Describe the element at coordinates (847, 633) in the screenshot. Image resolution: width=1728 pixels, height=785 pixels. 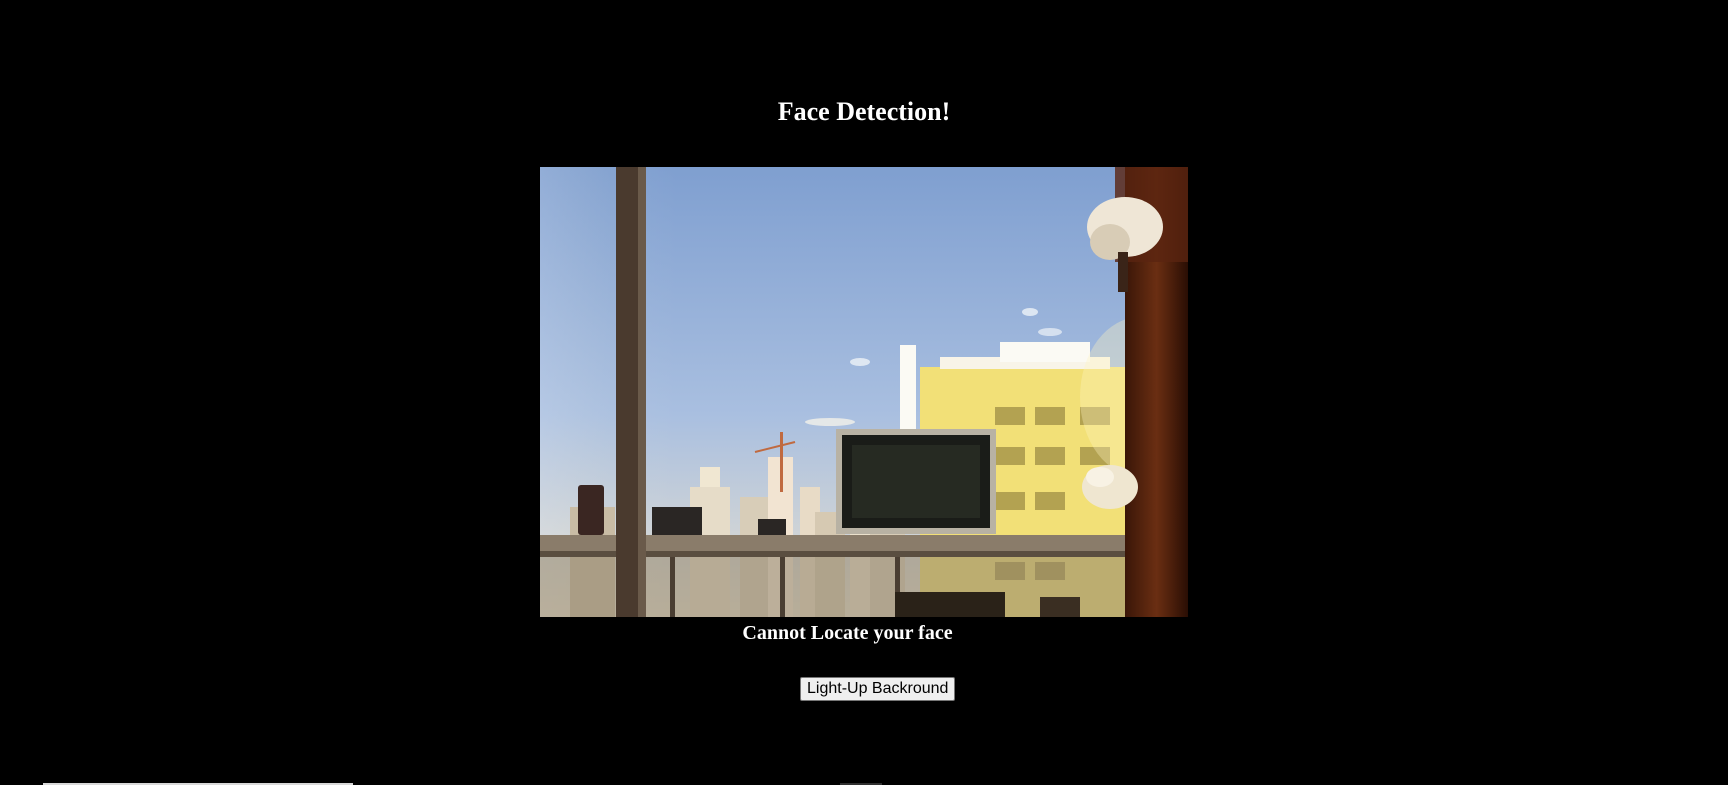
I see `status-message: Cannot Locate your face` at that location.